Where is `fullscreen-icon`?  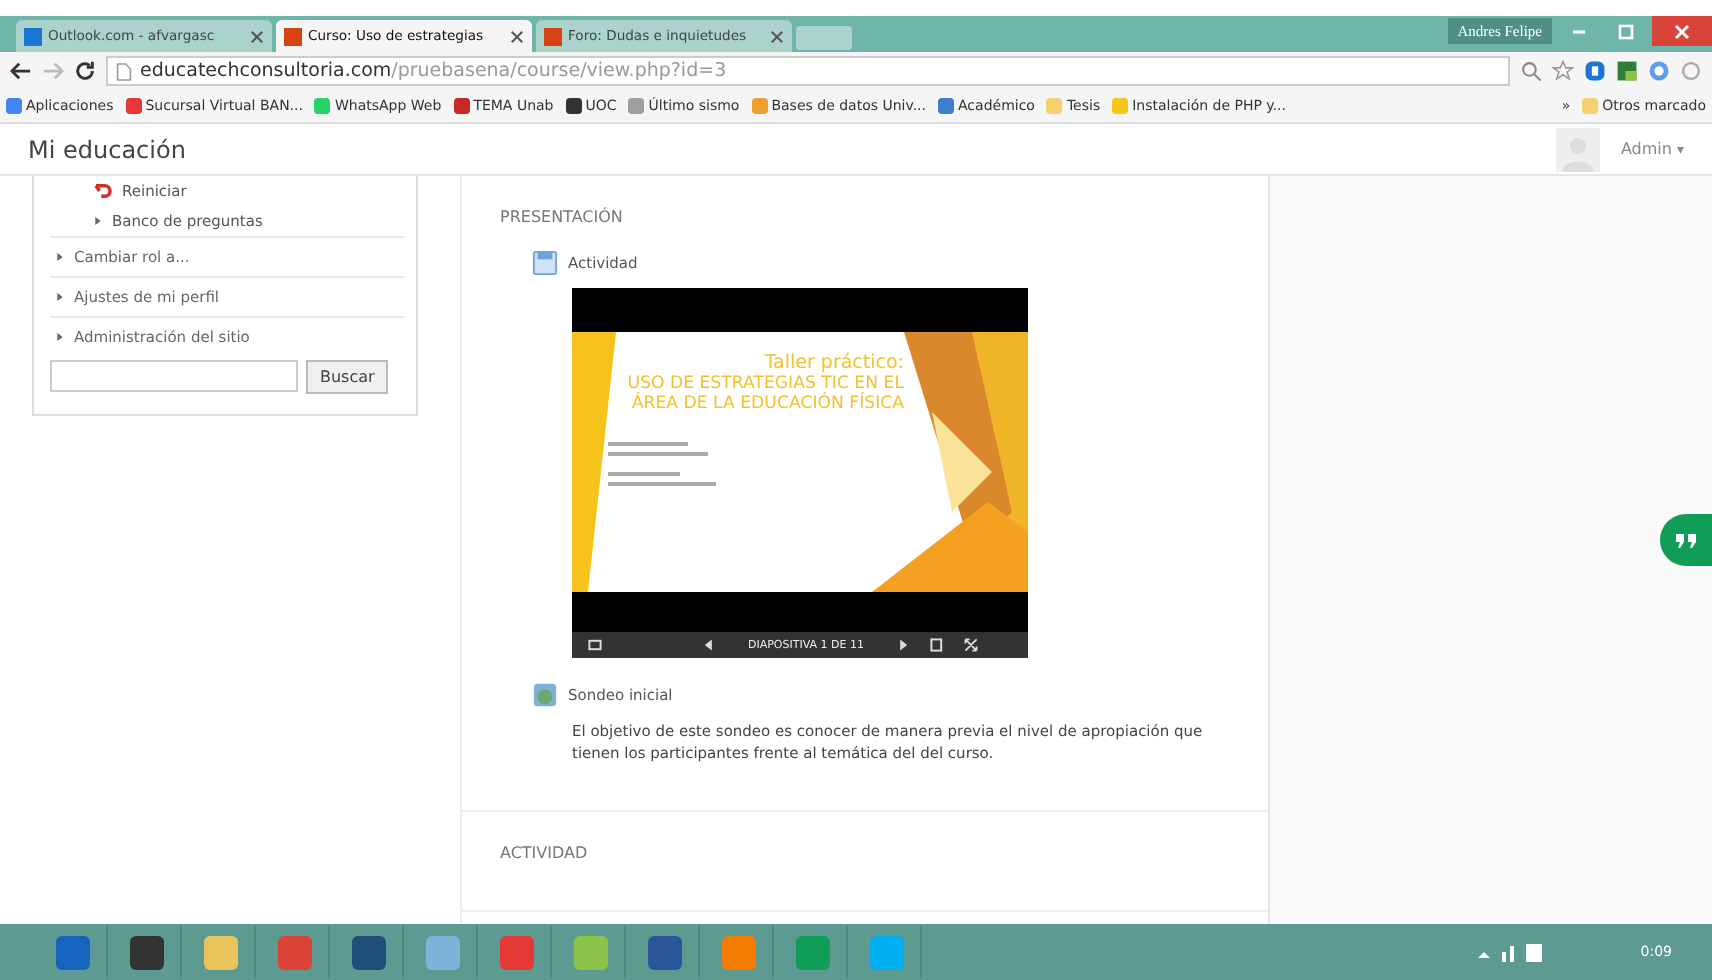 fullscreen-icon is located at coordinates (971, 645).